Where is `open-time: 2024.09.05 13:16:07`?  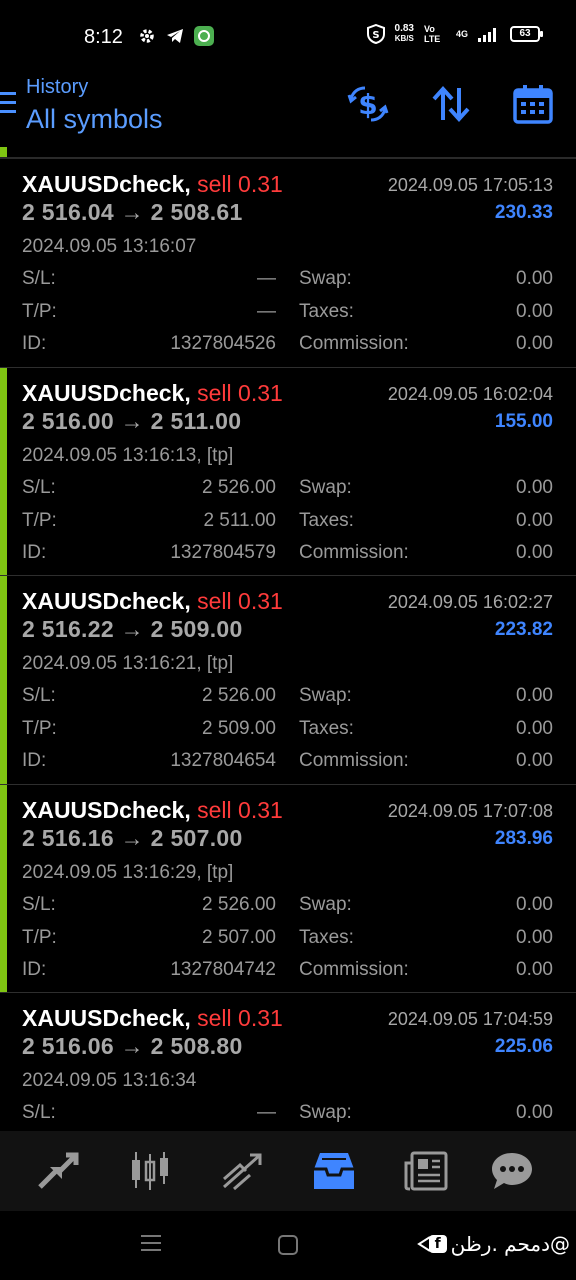 open-time: 2024.09.05 13:16:07 is located at coordinates (109, 246).